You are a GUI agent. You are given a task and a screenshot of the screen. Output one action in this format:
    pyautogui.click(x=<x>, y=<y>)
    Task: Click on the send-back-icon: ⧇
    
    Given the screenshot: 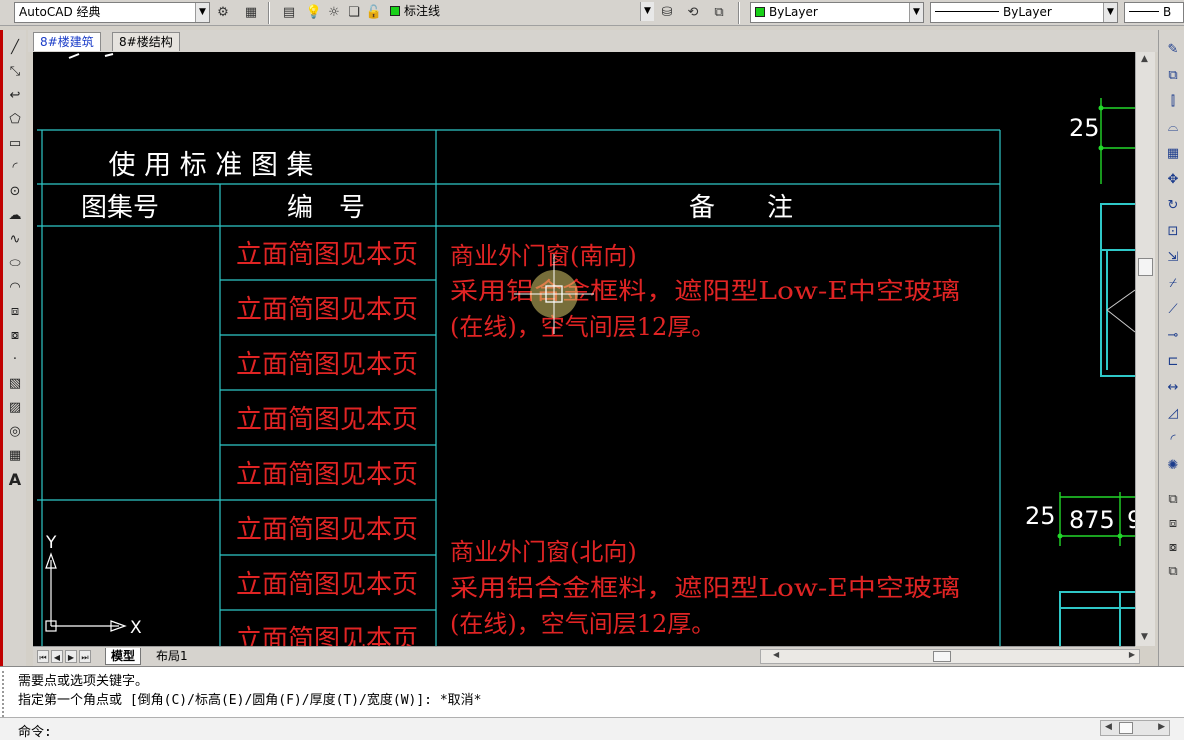 What is the action you would take?
    pyautogui.click(x=1173, y=548)
    